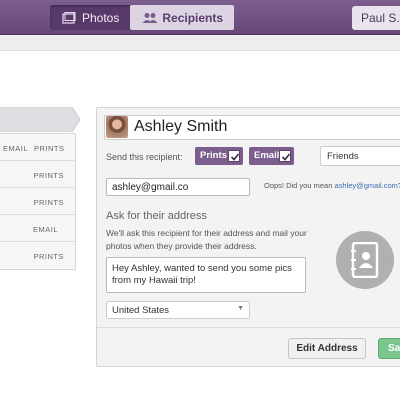  Describe the element at coordinates (101, 17) in the screenshot. I see `tab-photos-label: Photos` at that location.